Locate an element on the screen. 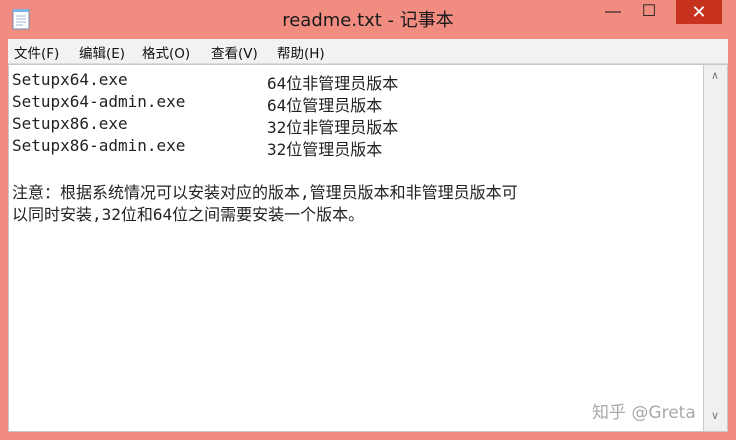 Image resolution: width=736 pixels, height=440 pixels. vertical-scrollbar: ∧ ∨ is located at coordinates (716, 248).